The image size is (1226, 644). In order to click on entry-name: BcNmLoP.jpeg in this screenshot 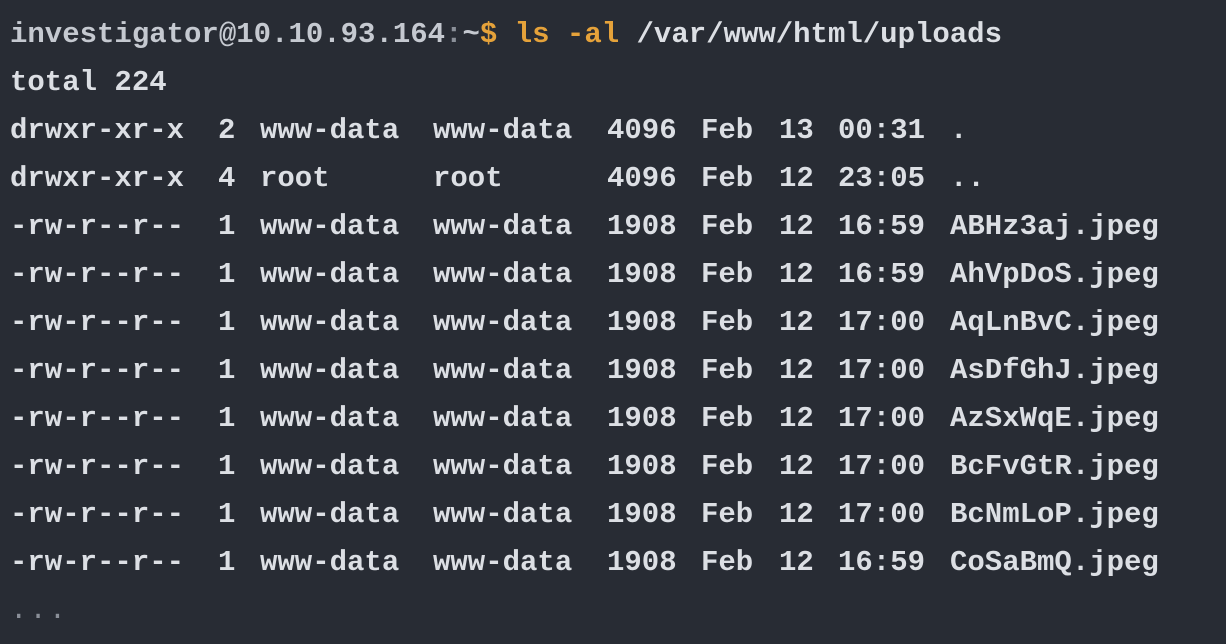, I will do `click(1054, 514)`.